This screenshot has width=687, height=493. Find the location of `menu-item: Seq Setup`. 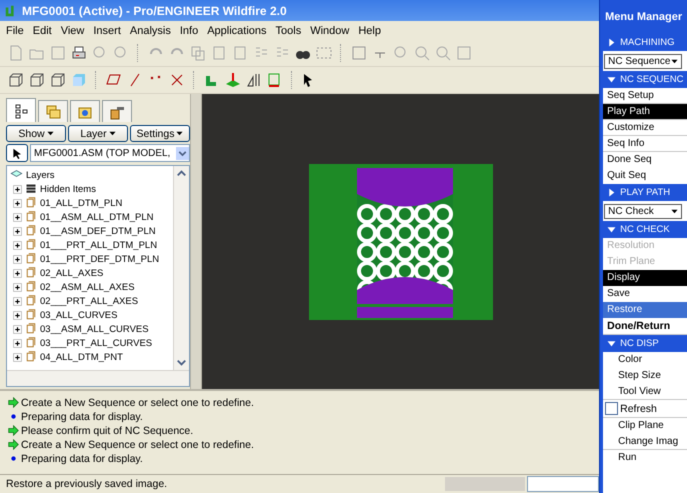

menu-item: Seq Setup is located at coordinates (645, 96).